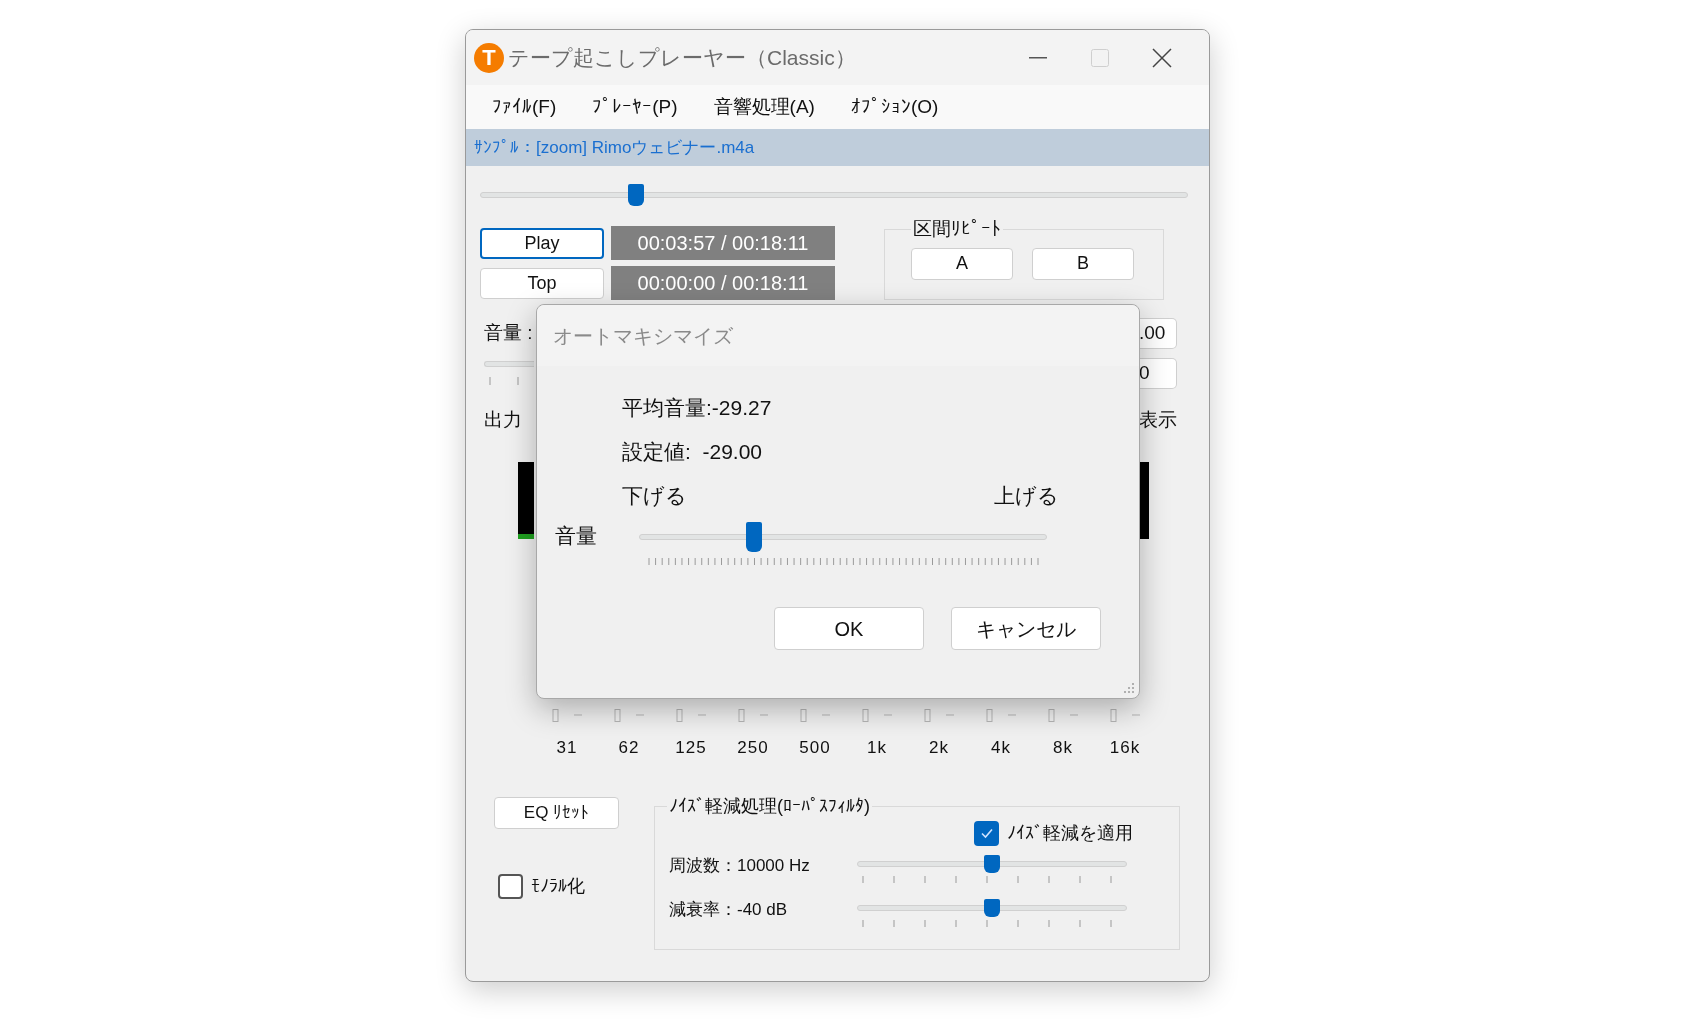 This screenshot has height=1021, width=1683. What do you see at coordinates (643, 336) in the screenshot?
I see `dialog-title: オートマキシマイズ` at bounding box center [643, 336].